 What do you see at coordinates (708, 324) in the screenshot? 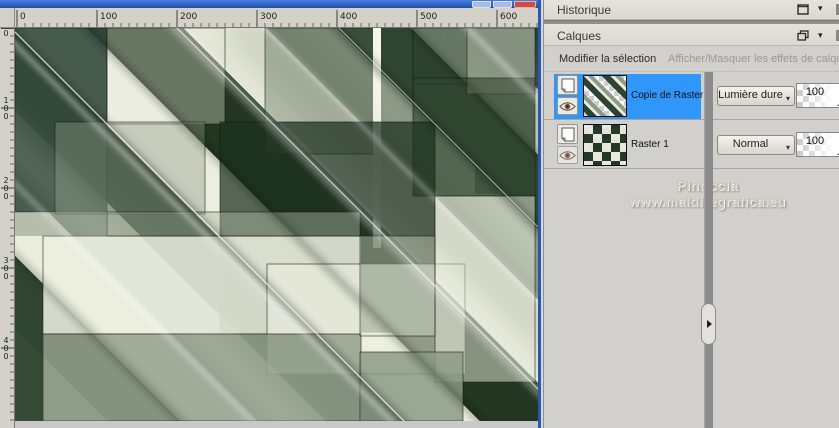
I see `splitter-handle` at bounding box center [708, 324].